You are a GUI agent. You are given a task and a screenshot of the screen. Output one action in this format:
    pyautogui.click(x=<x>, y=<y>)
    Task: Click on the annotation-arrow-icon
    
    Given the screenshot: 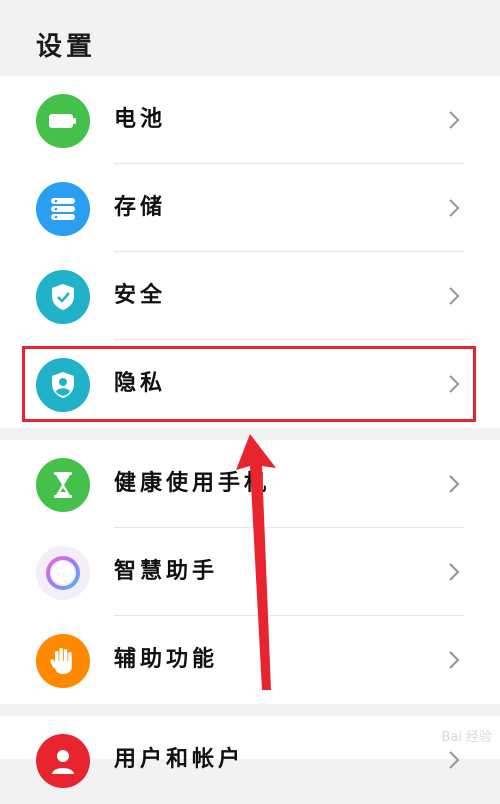 What is the action you would take?
    pyautogui.click(x=256, y=562)
    